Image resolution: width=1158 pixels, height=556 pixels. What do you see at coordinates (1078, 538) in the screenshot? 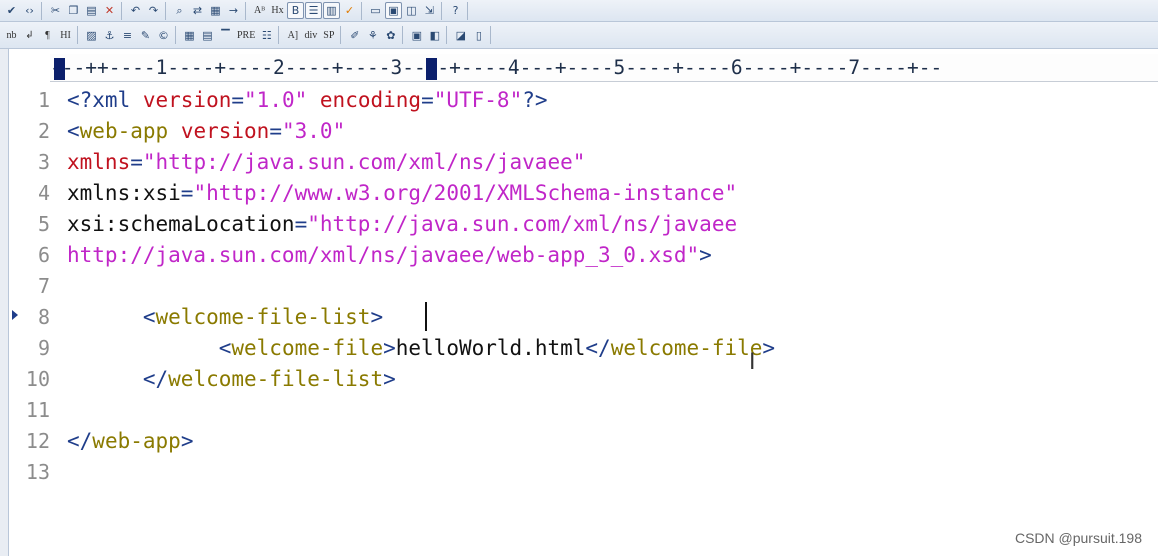
I see `watermark: CSDN @pursuit.198` at bounding box center [1078, 538].